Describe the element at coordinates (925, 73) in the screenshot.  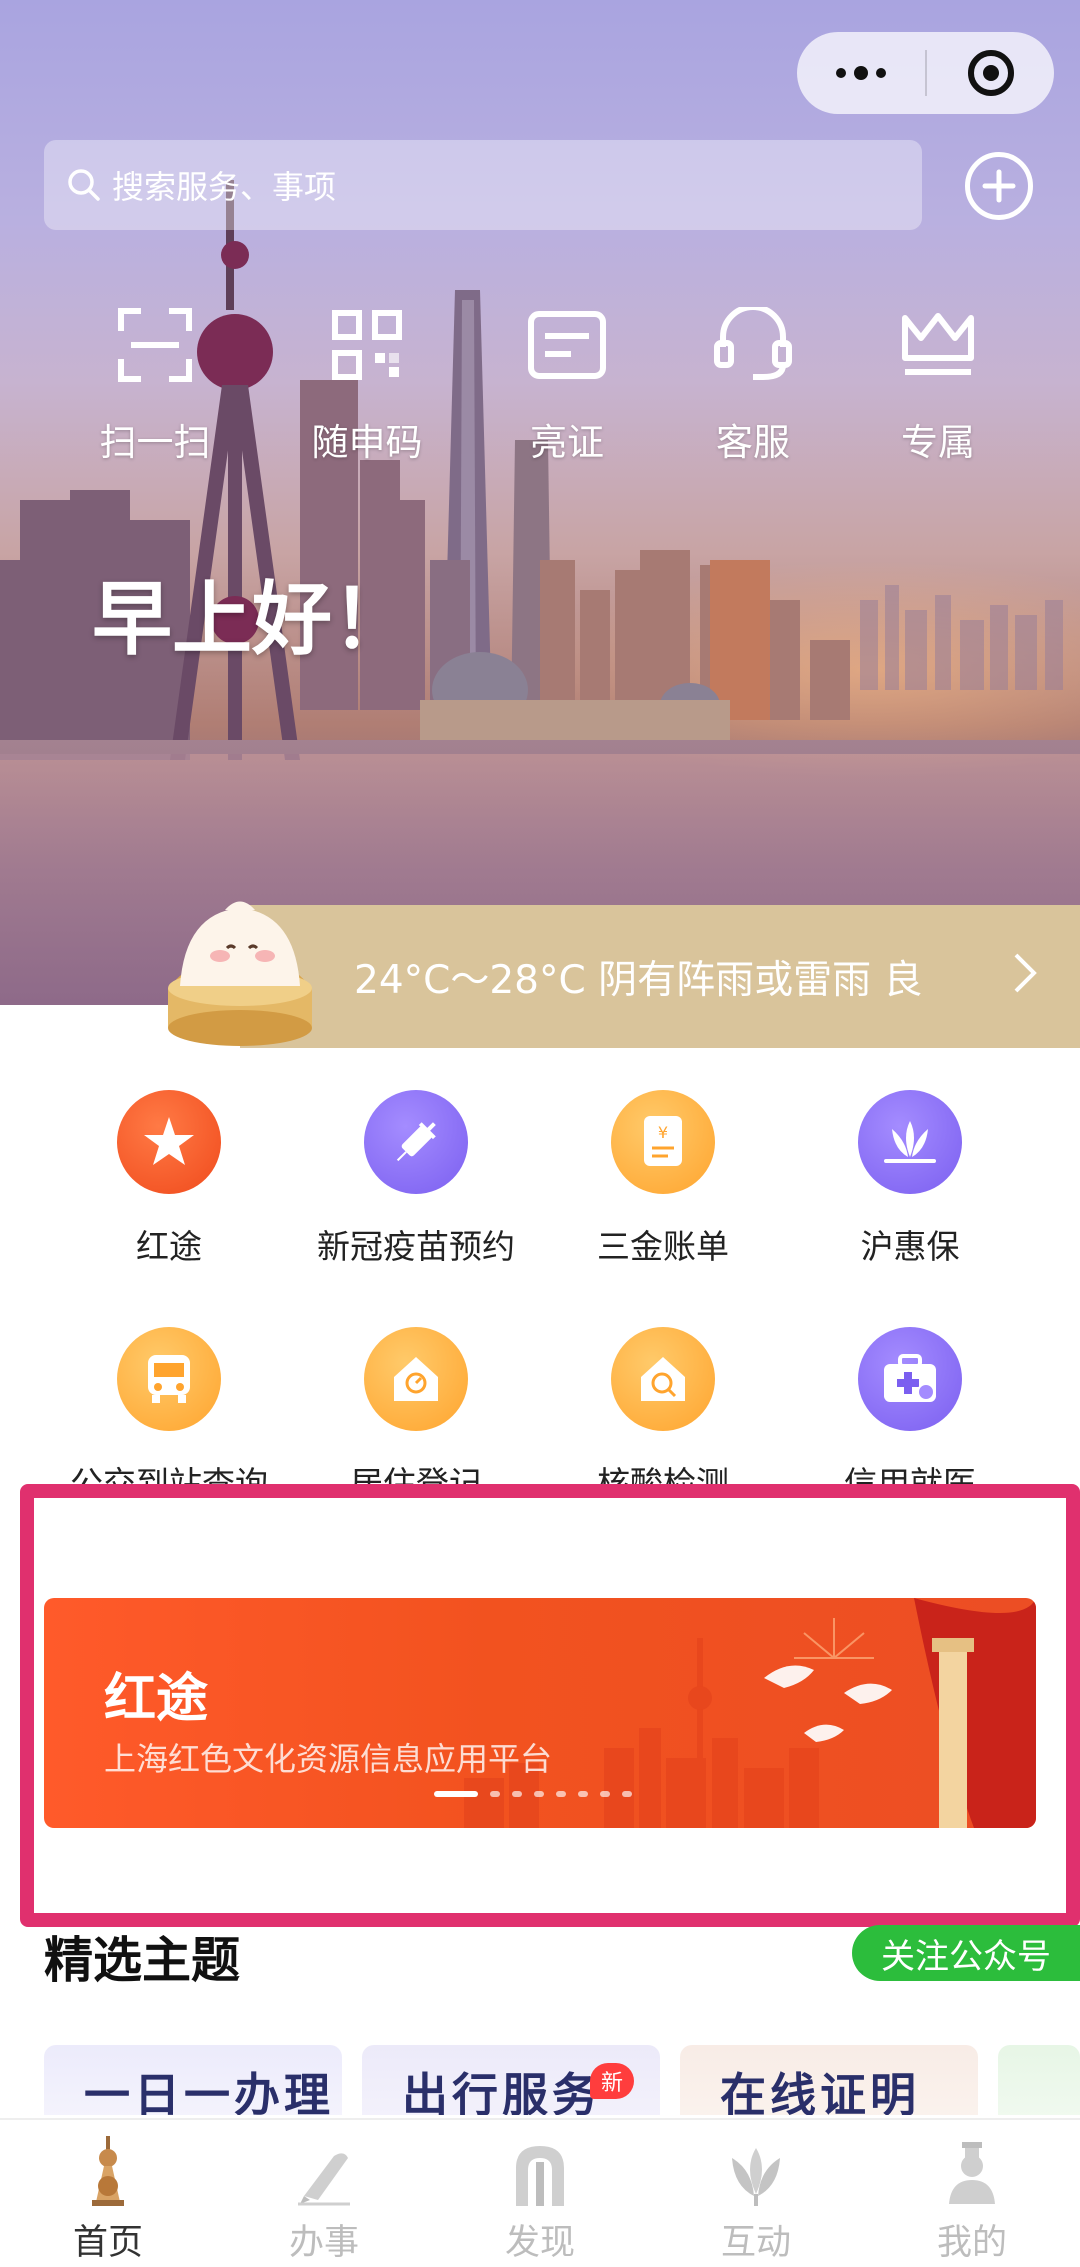
I see `miniprogram-capsule` at that location.